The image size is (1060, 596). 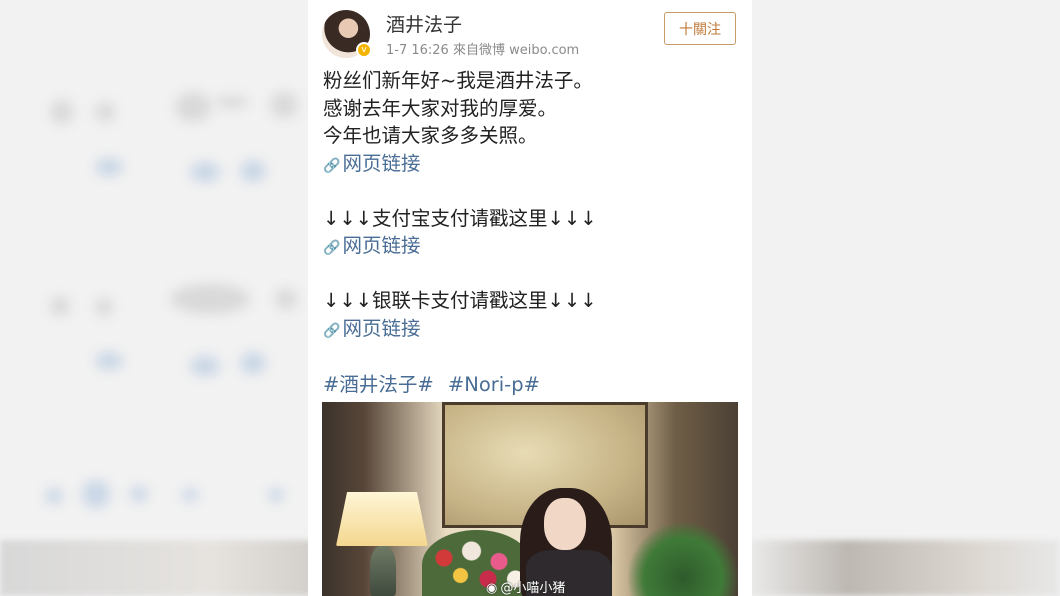 What do you see at coordinates (565, 524) in the screenshot?
I see `photo-person-face` at bounding box center [565, 524].